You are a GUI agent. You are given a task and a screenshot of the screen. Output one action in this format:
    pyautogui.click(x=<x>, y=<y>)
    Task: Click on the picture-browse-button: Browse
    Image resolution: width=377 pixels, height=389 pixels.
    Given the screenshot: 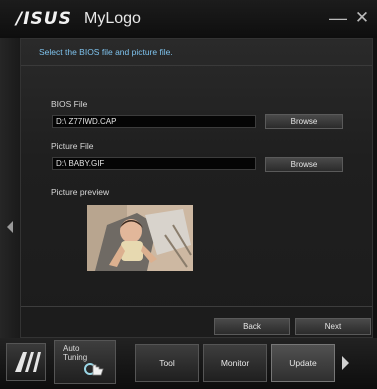 What is the action you would take?
    pyautogui.click(x=304, y=164)
    